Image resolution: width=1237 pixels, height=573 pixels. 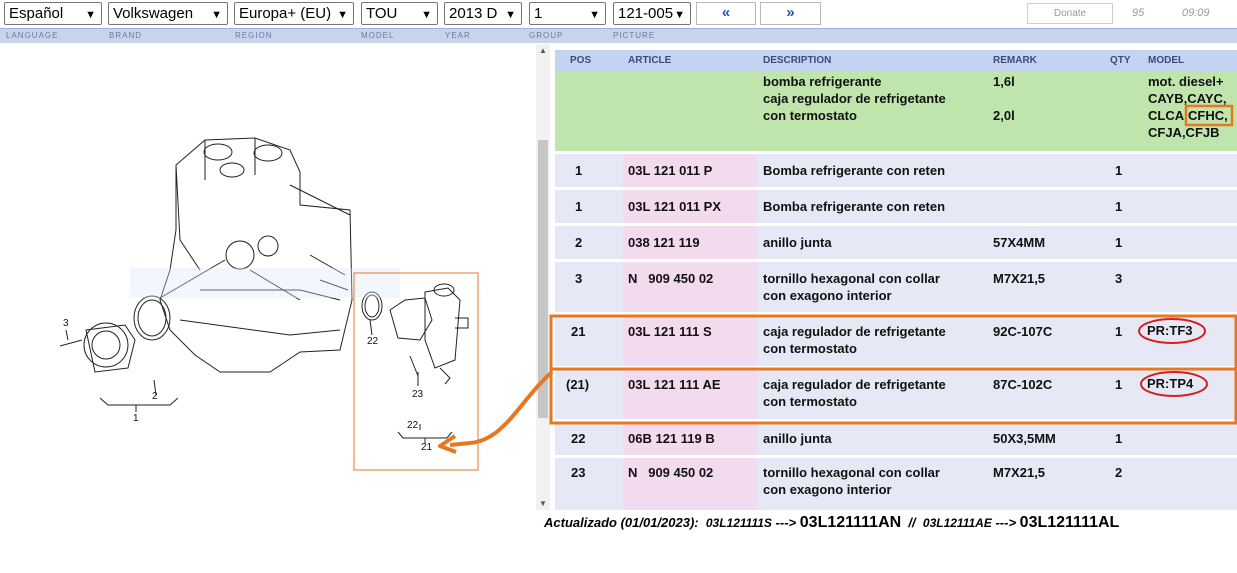 I want to click on column-description: DESCRIPTION, so click(x=797, y=60).